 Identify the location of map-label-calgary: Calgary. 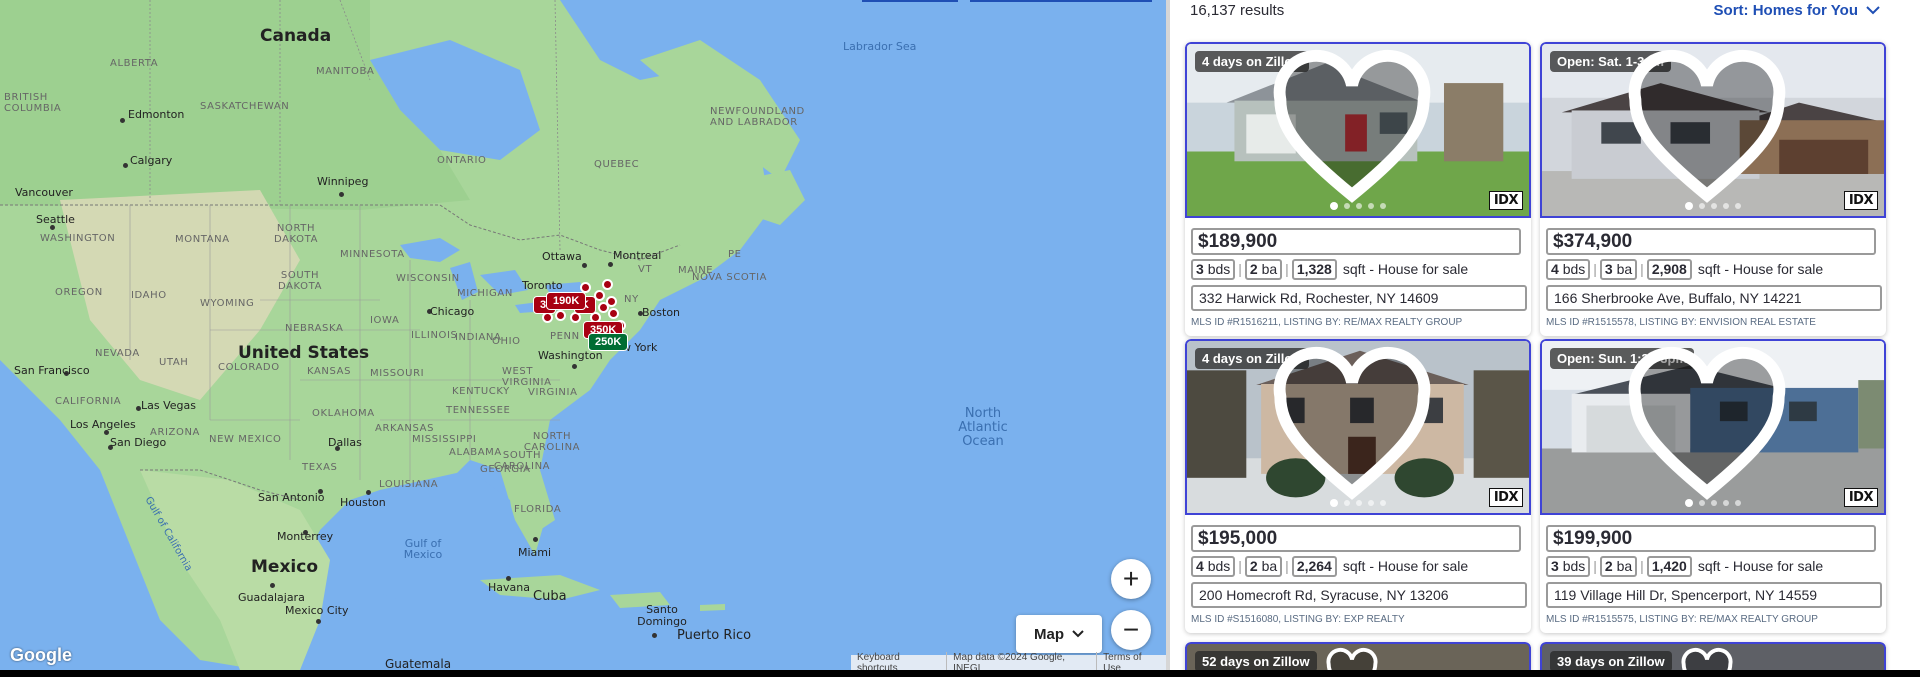
(151, 160).